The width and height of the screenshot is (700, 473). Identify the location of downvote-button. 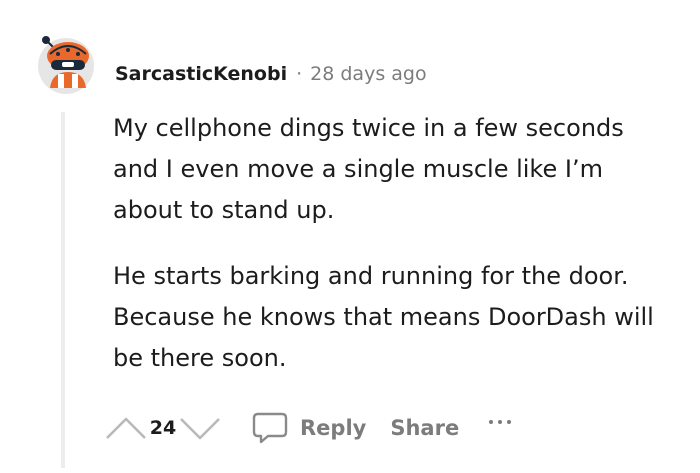
(200, 428).